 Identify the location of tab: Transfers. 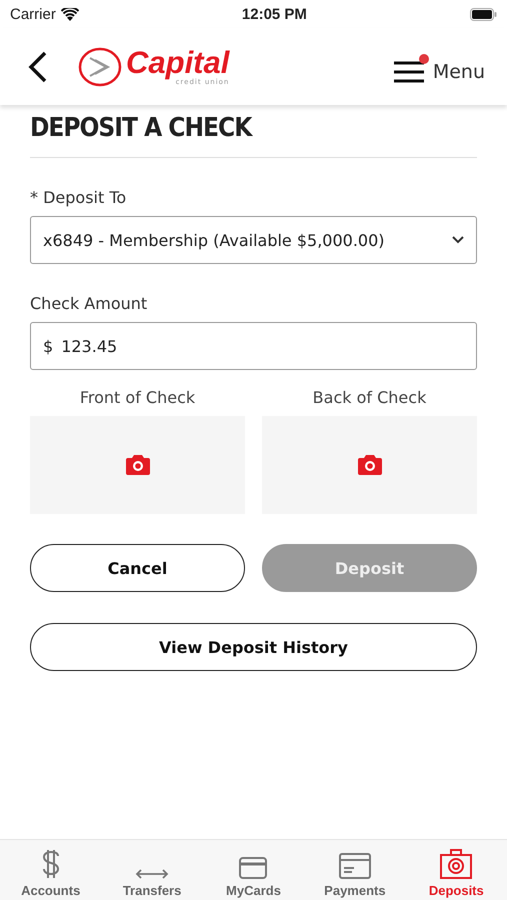
(152, 870).